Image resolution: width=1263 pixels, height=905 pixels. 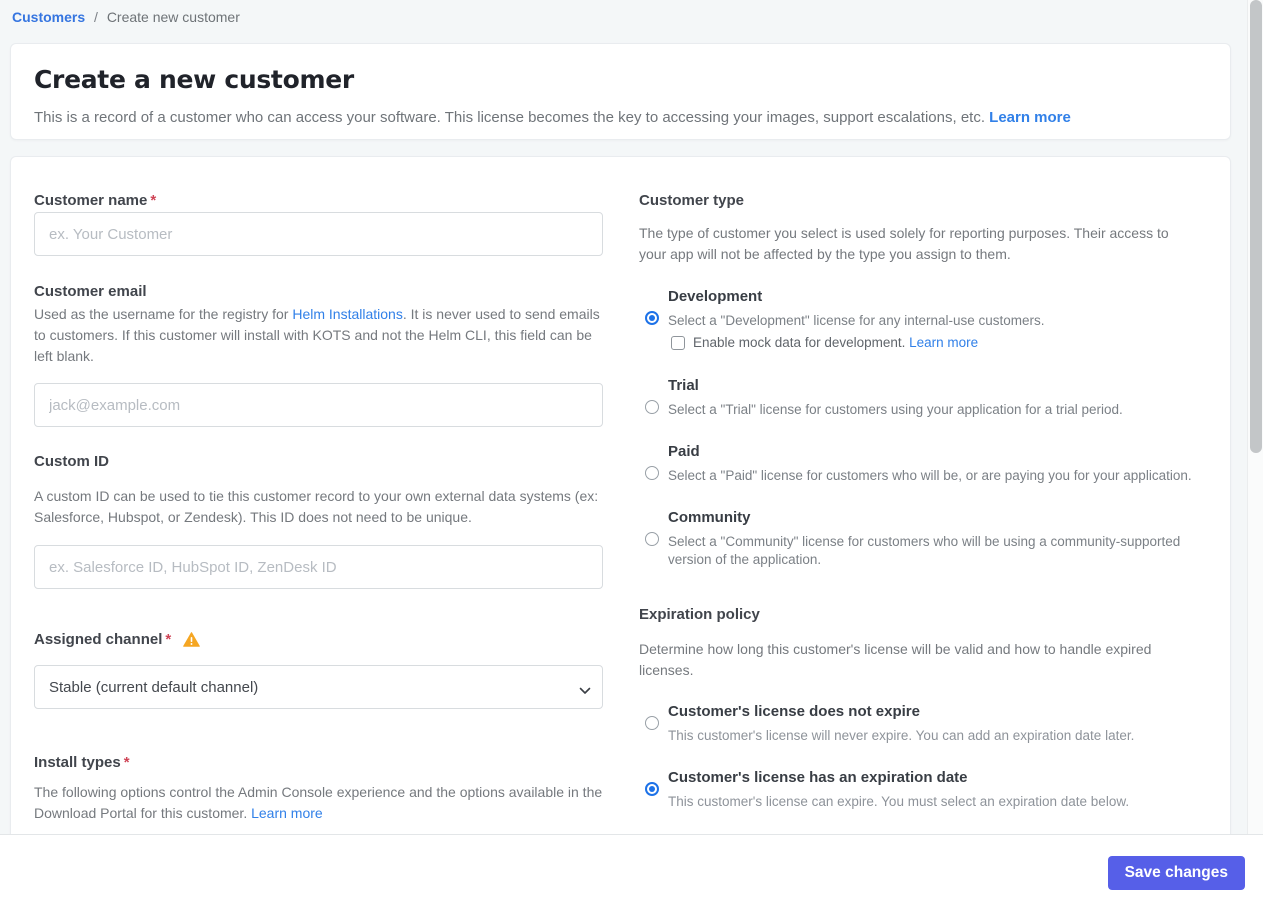 I want to click on header-learn-more-link: Learn more, so click(x=1030, y=117).